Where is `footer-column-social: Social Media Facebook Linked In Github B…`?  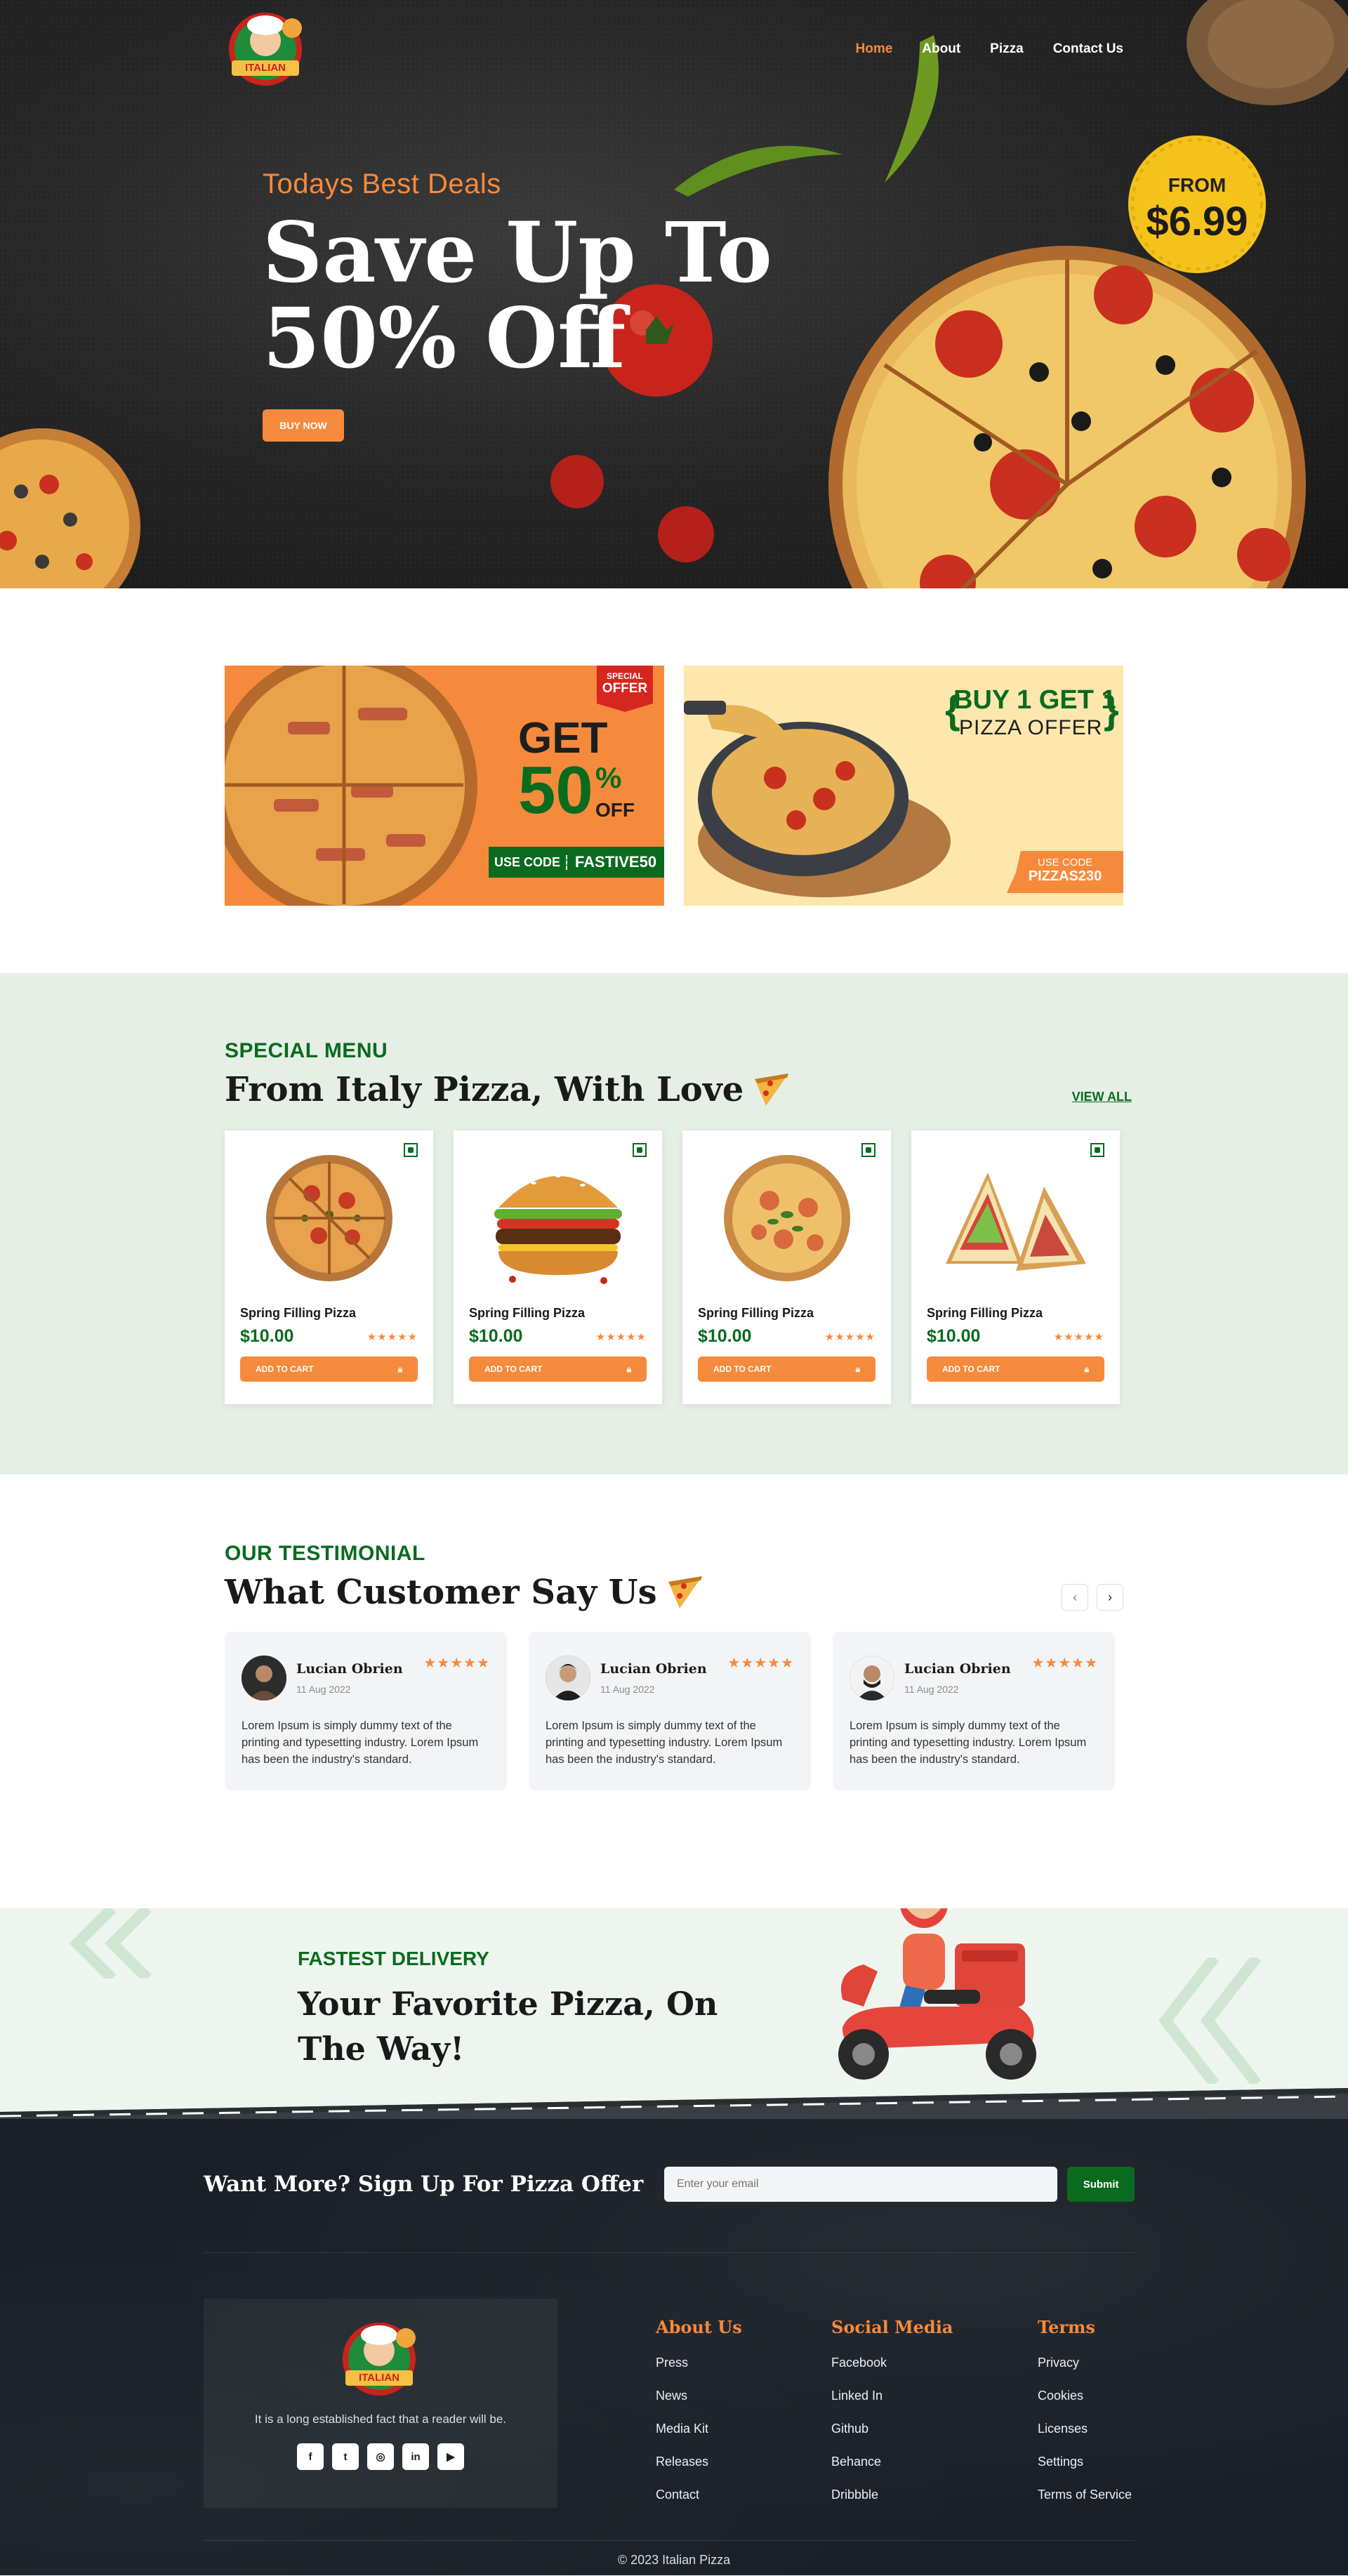 footer-column-social: Social Media Facebook Linked In Github B… is located at coordinates (934, 2419).